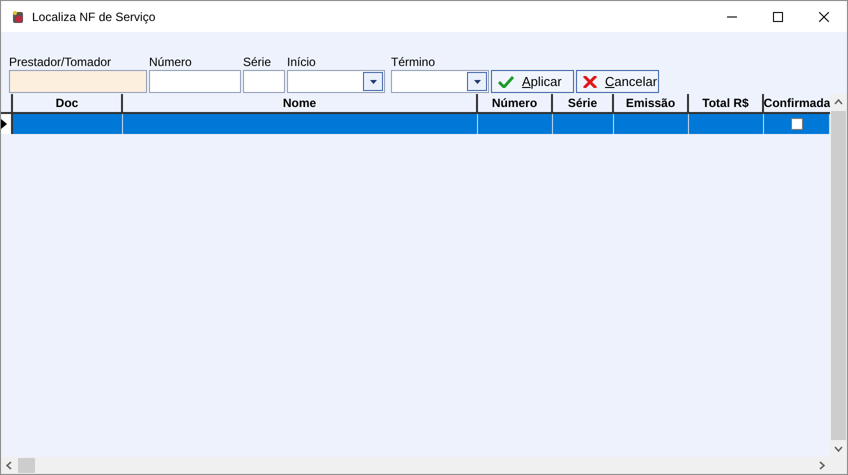 This screenshot has height=475, width=848. Describe the element at coordinates (796, 124) in the screenshot. I see `checkbox` at that location.